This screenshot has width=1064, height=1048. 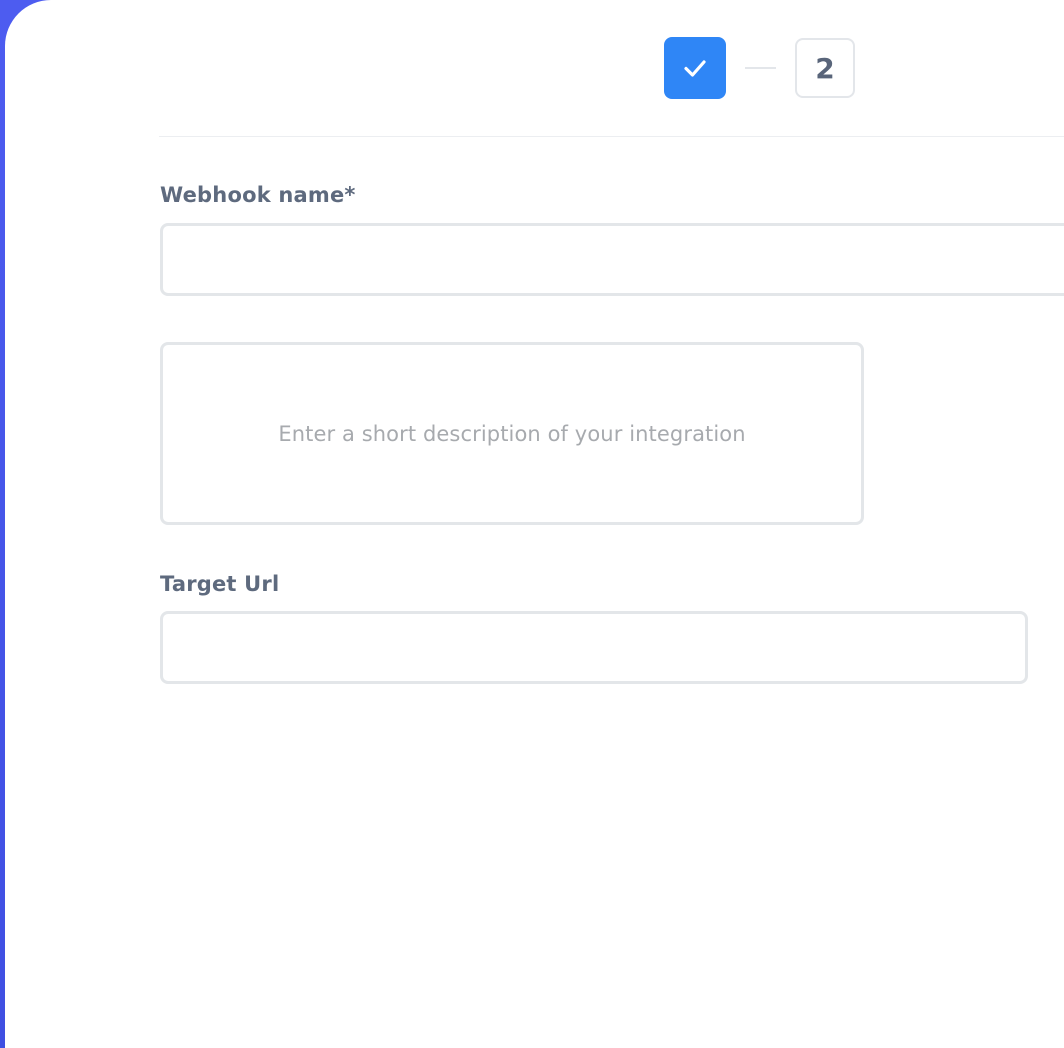 I want to click on step-connector, so click(x=760, y=68).